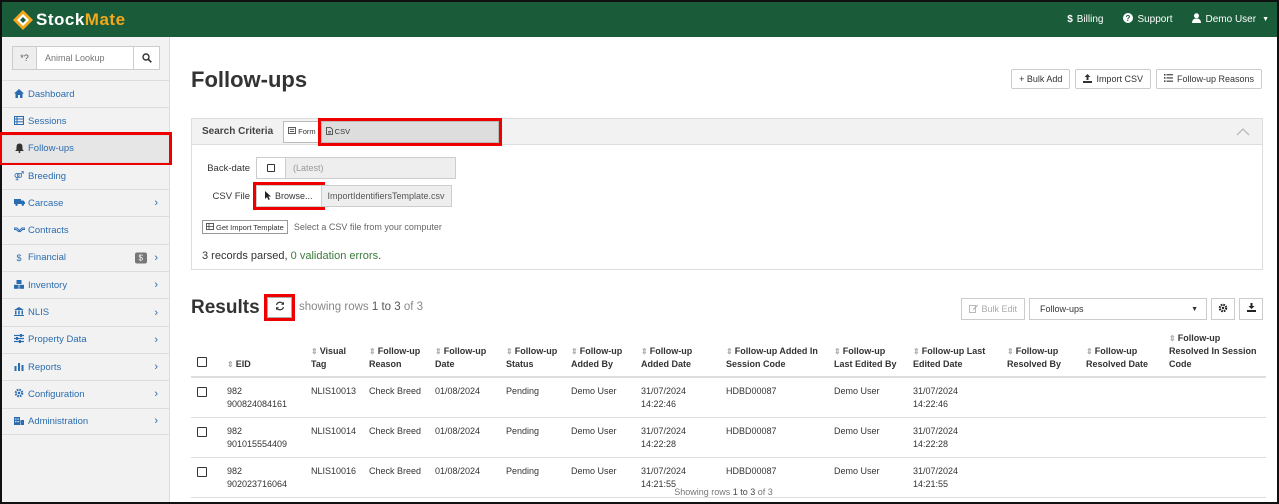 The image size is (1279, 504). Describe the element at coordinates (39, 313) in the screenshot. I see `sidebar-item-label: NLIS` at that location.